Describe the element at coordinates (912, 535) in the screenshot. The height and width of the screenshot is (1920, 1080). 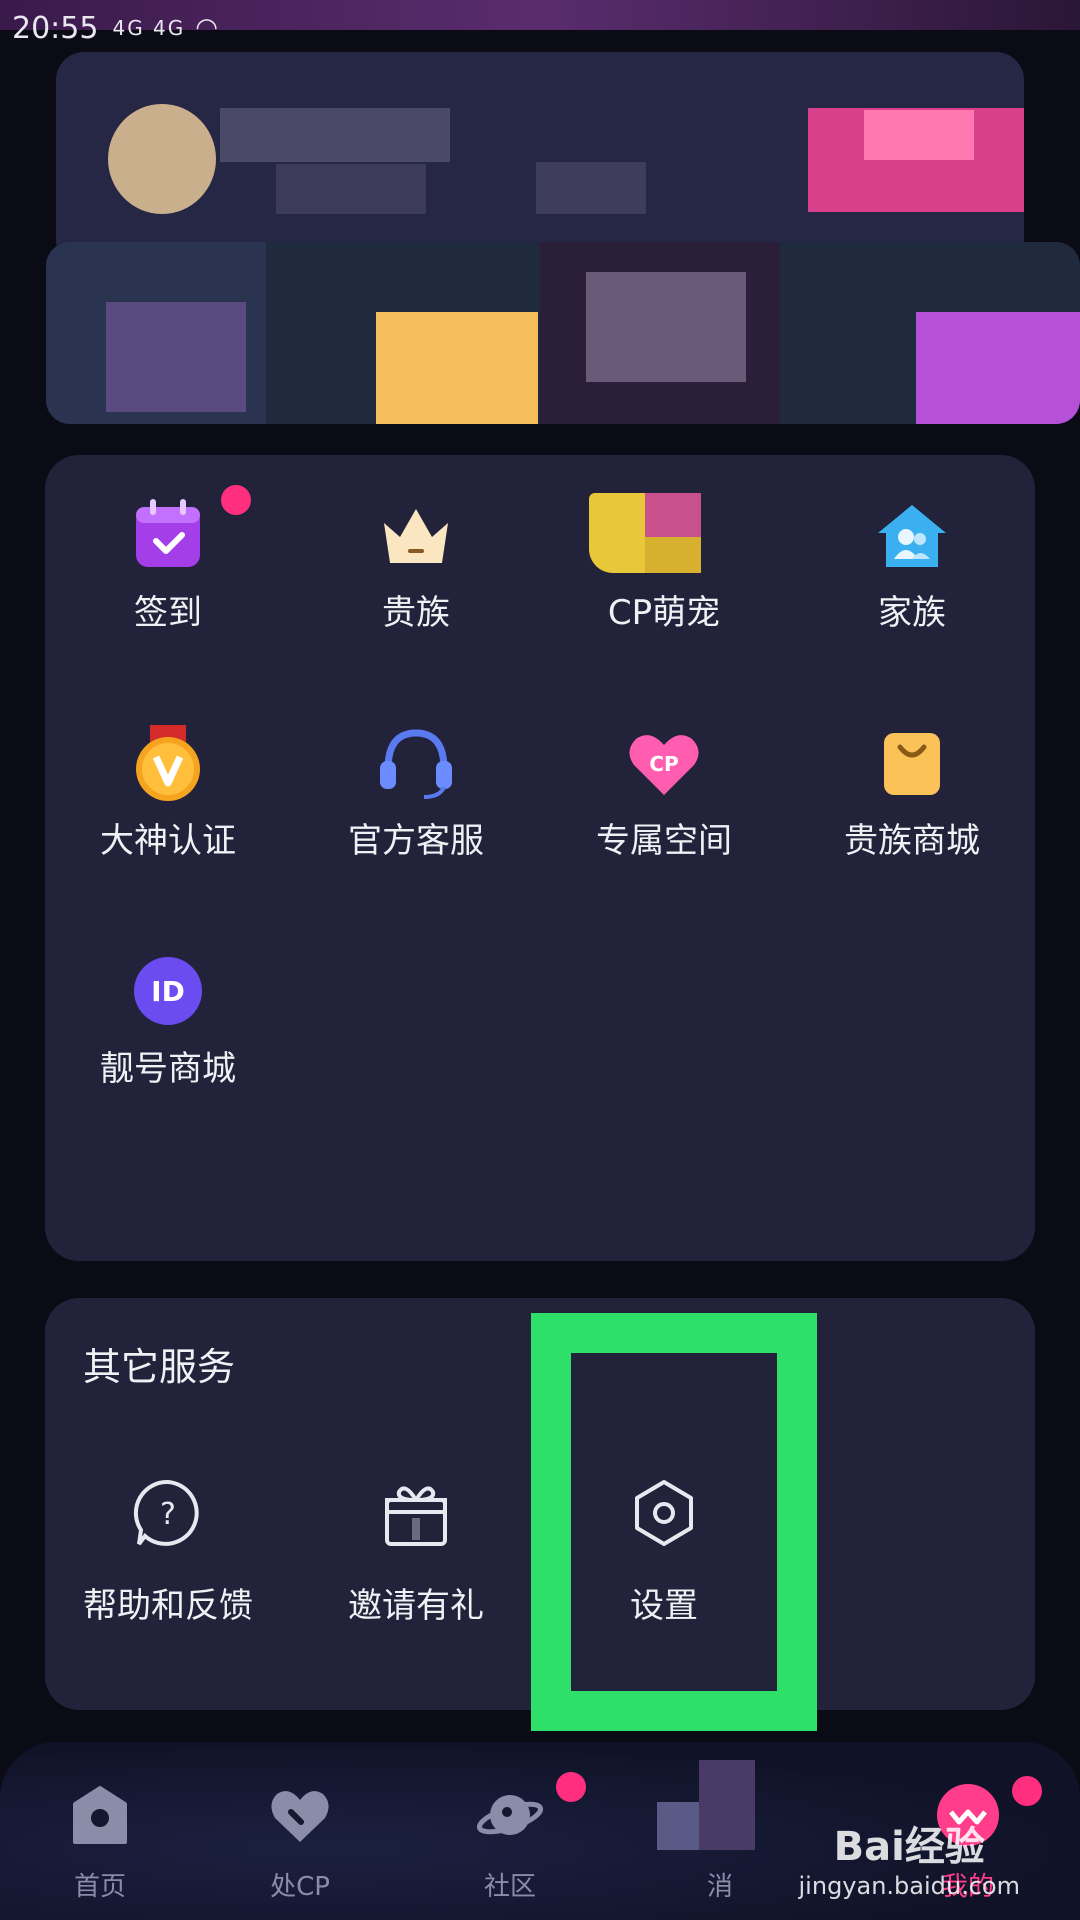
I see `family-house-icon` at that location.